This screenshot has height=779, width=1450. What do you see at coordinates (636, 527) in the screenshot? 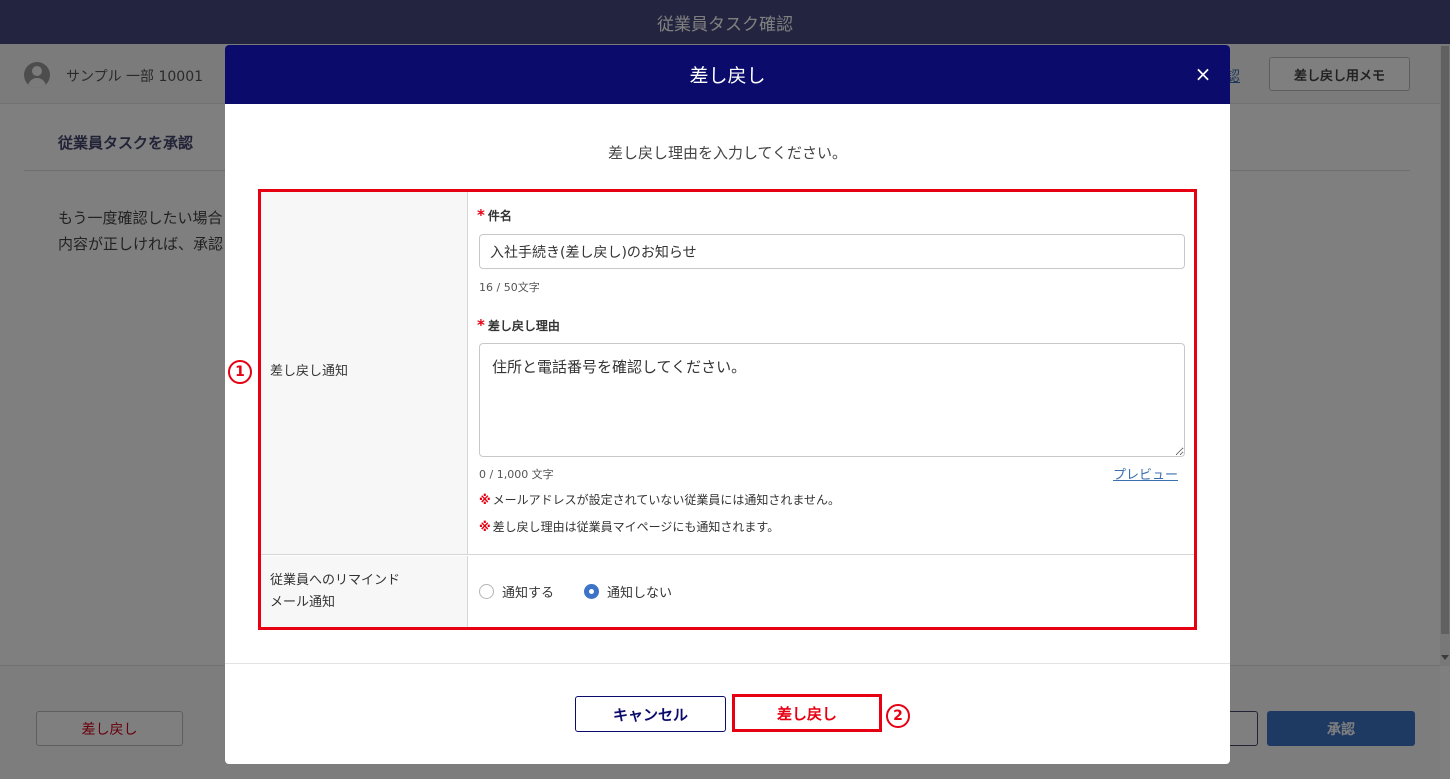
I see `note-text: 差し戻し理由は従業員マイページにも通知されます。` at bounding box center [636, 527].